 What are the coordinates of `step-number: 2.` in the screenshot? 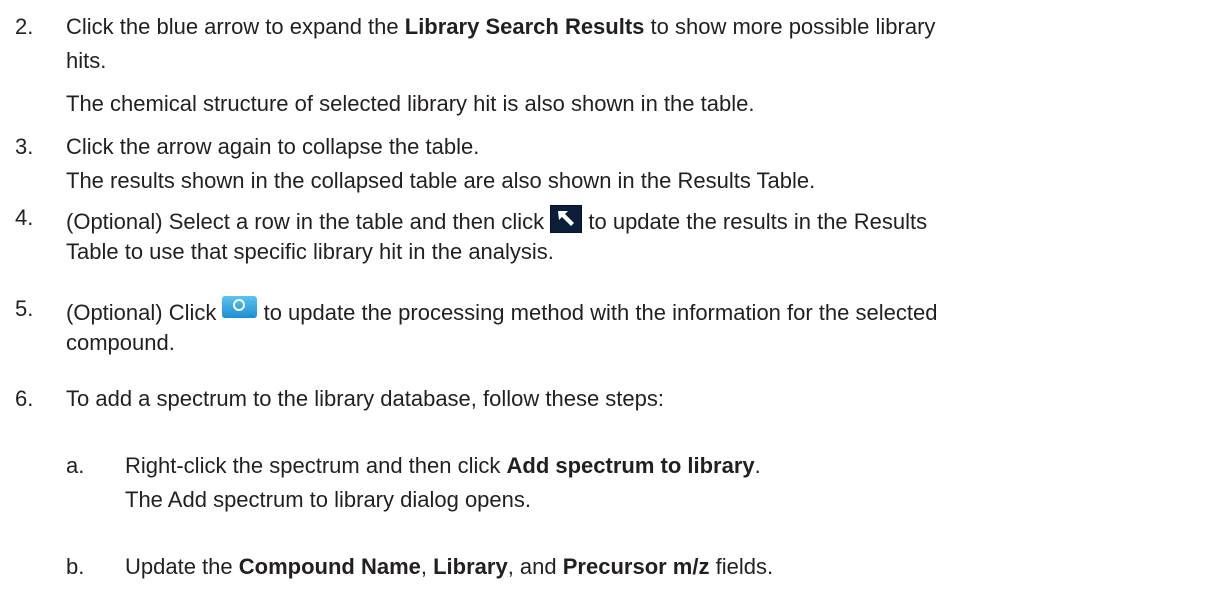 It's located at (24, 26).